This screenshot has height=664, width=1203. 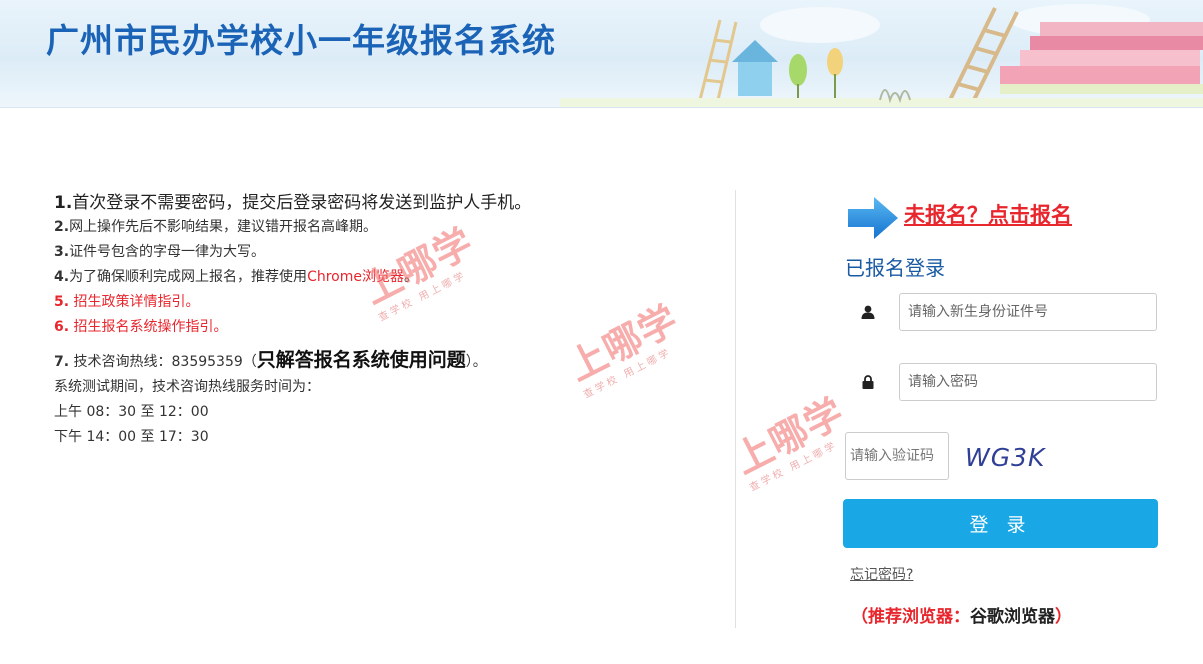 I want to click on user-icon, so click(x=868, y=312).